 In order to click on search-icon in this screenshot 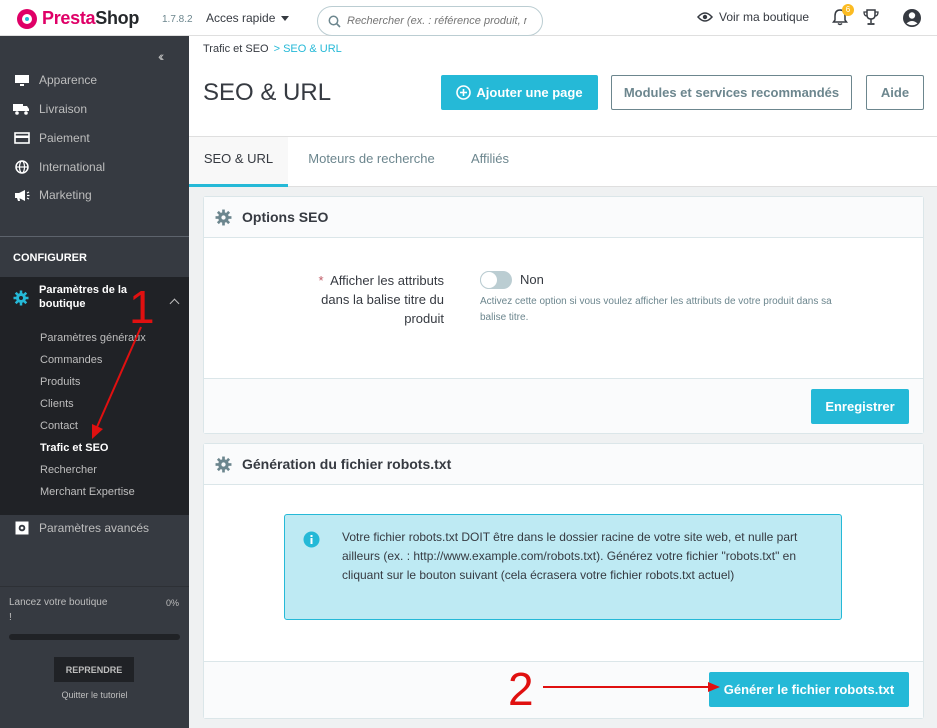, I will do `click(334, 21)`.